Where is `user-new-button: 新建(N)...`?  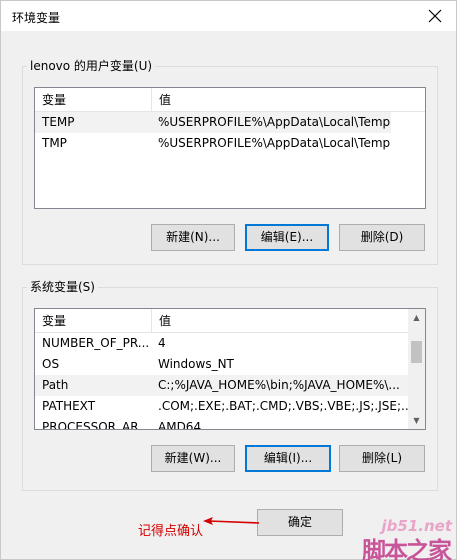 user-new-button: 新建(N)... is located at coordinates (193, 237).